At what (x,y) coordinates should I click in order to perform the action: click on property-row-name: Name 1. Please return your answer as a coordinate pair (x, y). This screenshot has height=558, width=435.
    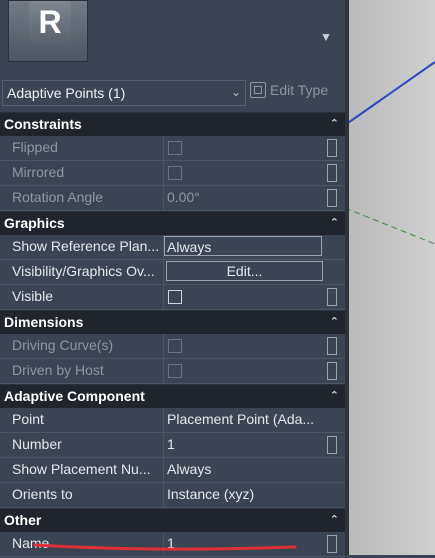
    Looking at the image, I should click on (172, 544).